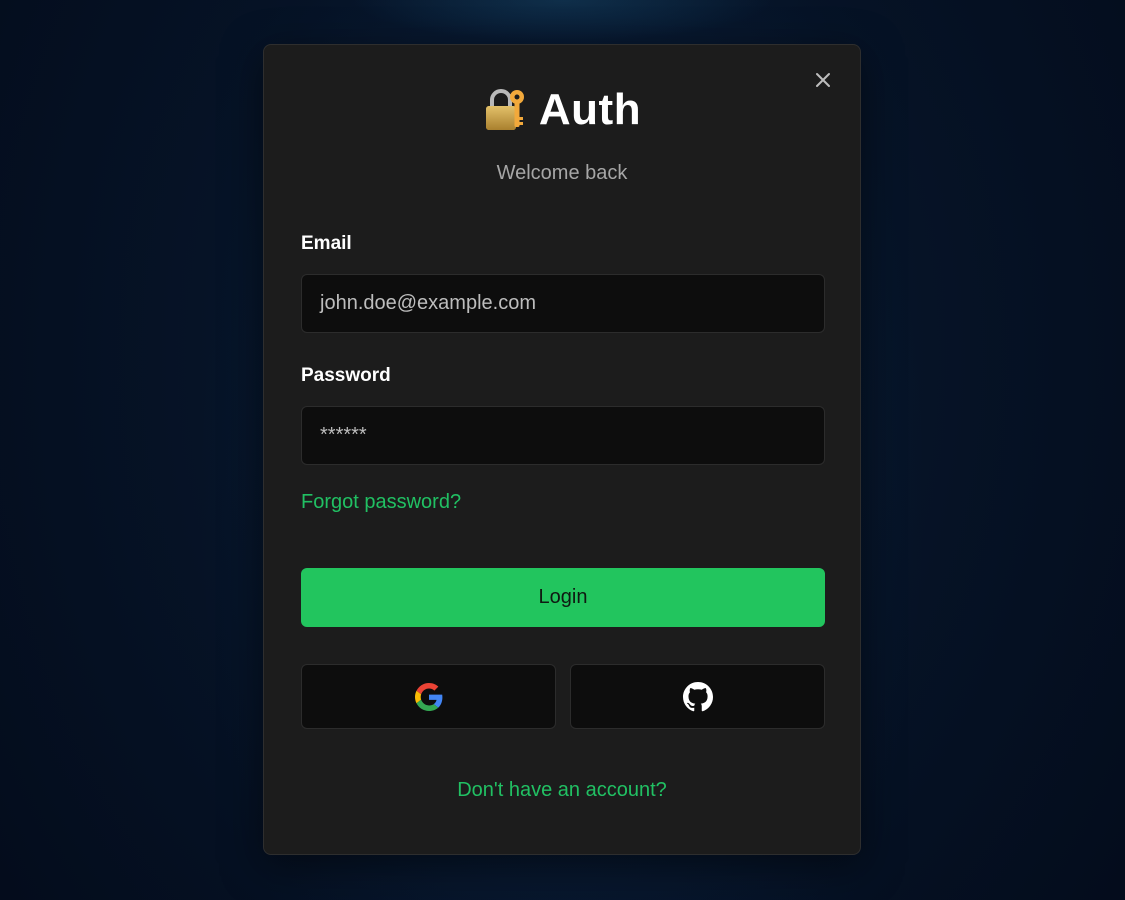 Image resolution: width=1125 pixels, height=900 pixels. What do you see at coordinates (326, 243) in the screenshot?
I see `email-label: Email` at bounding box center [326, 243].